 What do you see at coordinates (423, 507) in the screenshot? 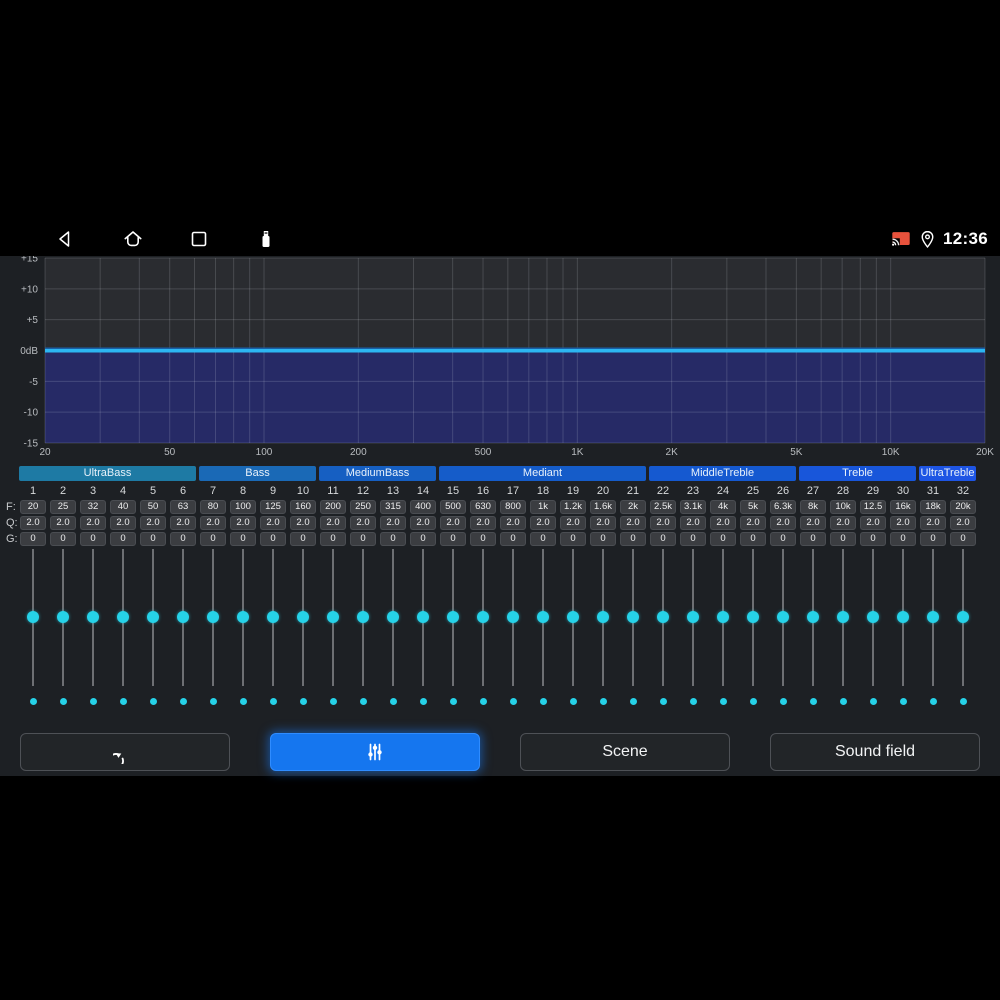
I see `freq-value-box: 400` at bounding box center [423, 507].